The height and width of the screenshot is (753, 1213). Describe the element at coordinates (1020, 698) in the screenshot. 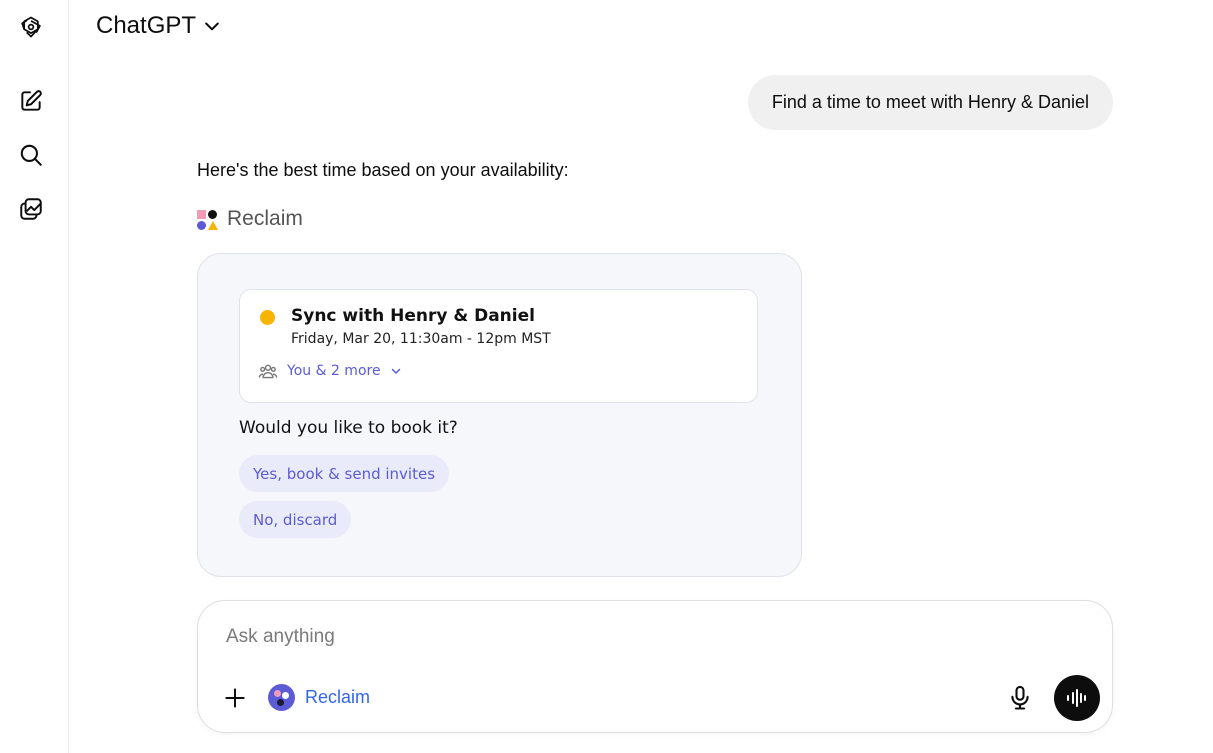

I see `microphone-icon` at that location.